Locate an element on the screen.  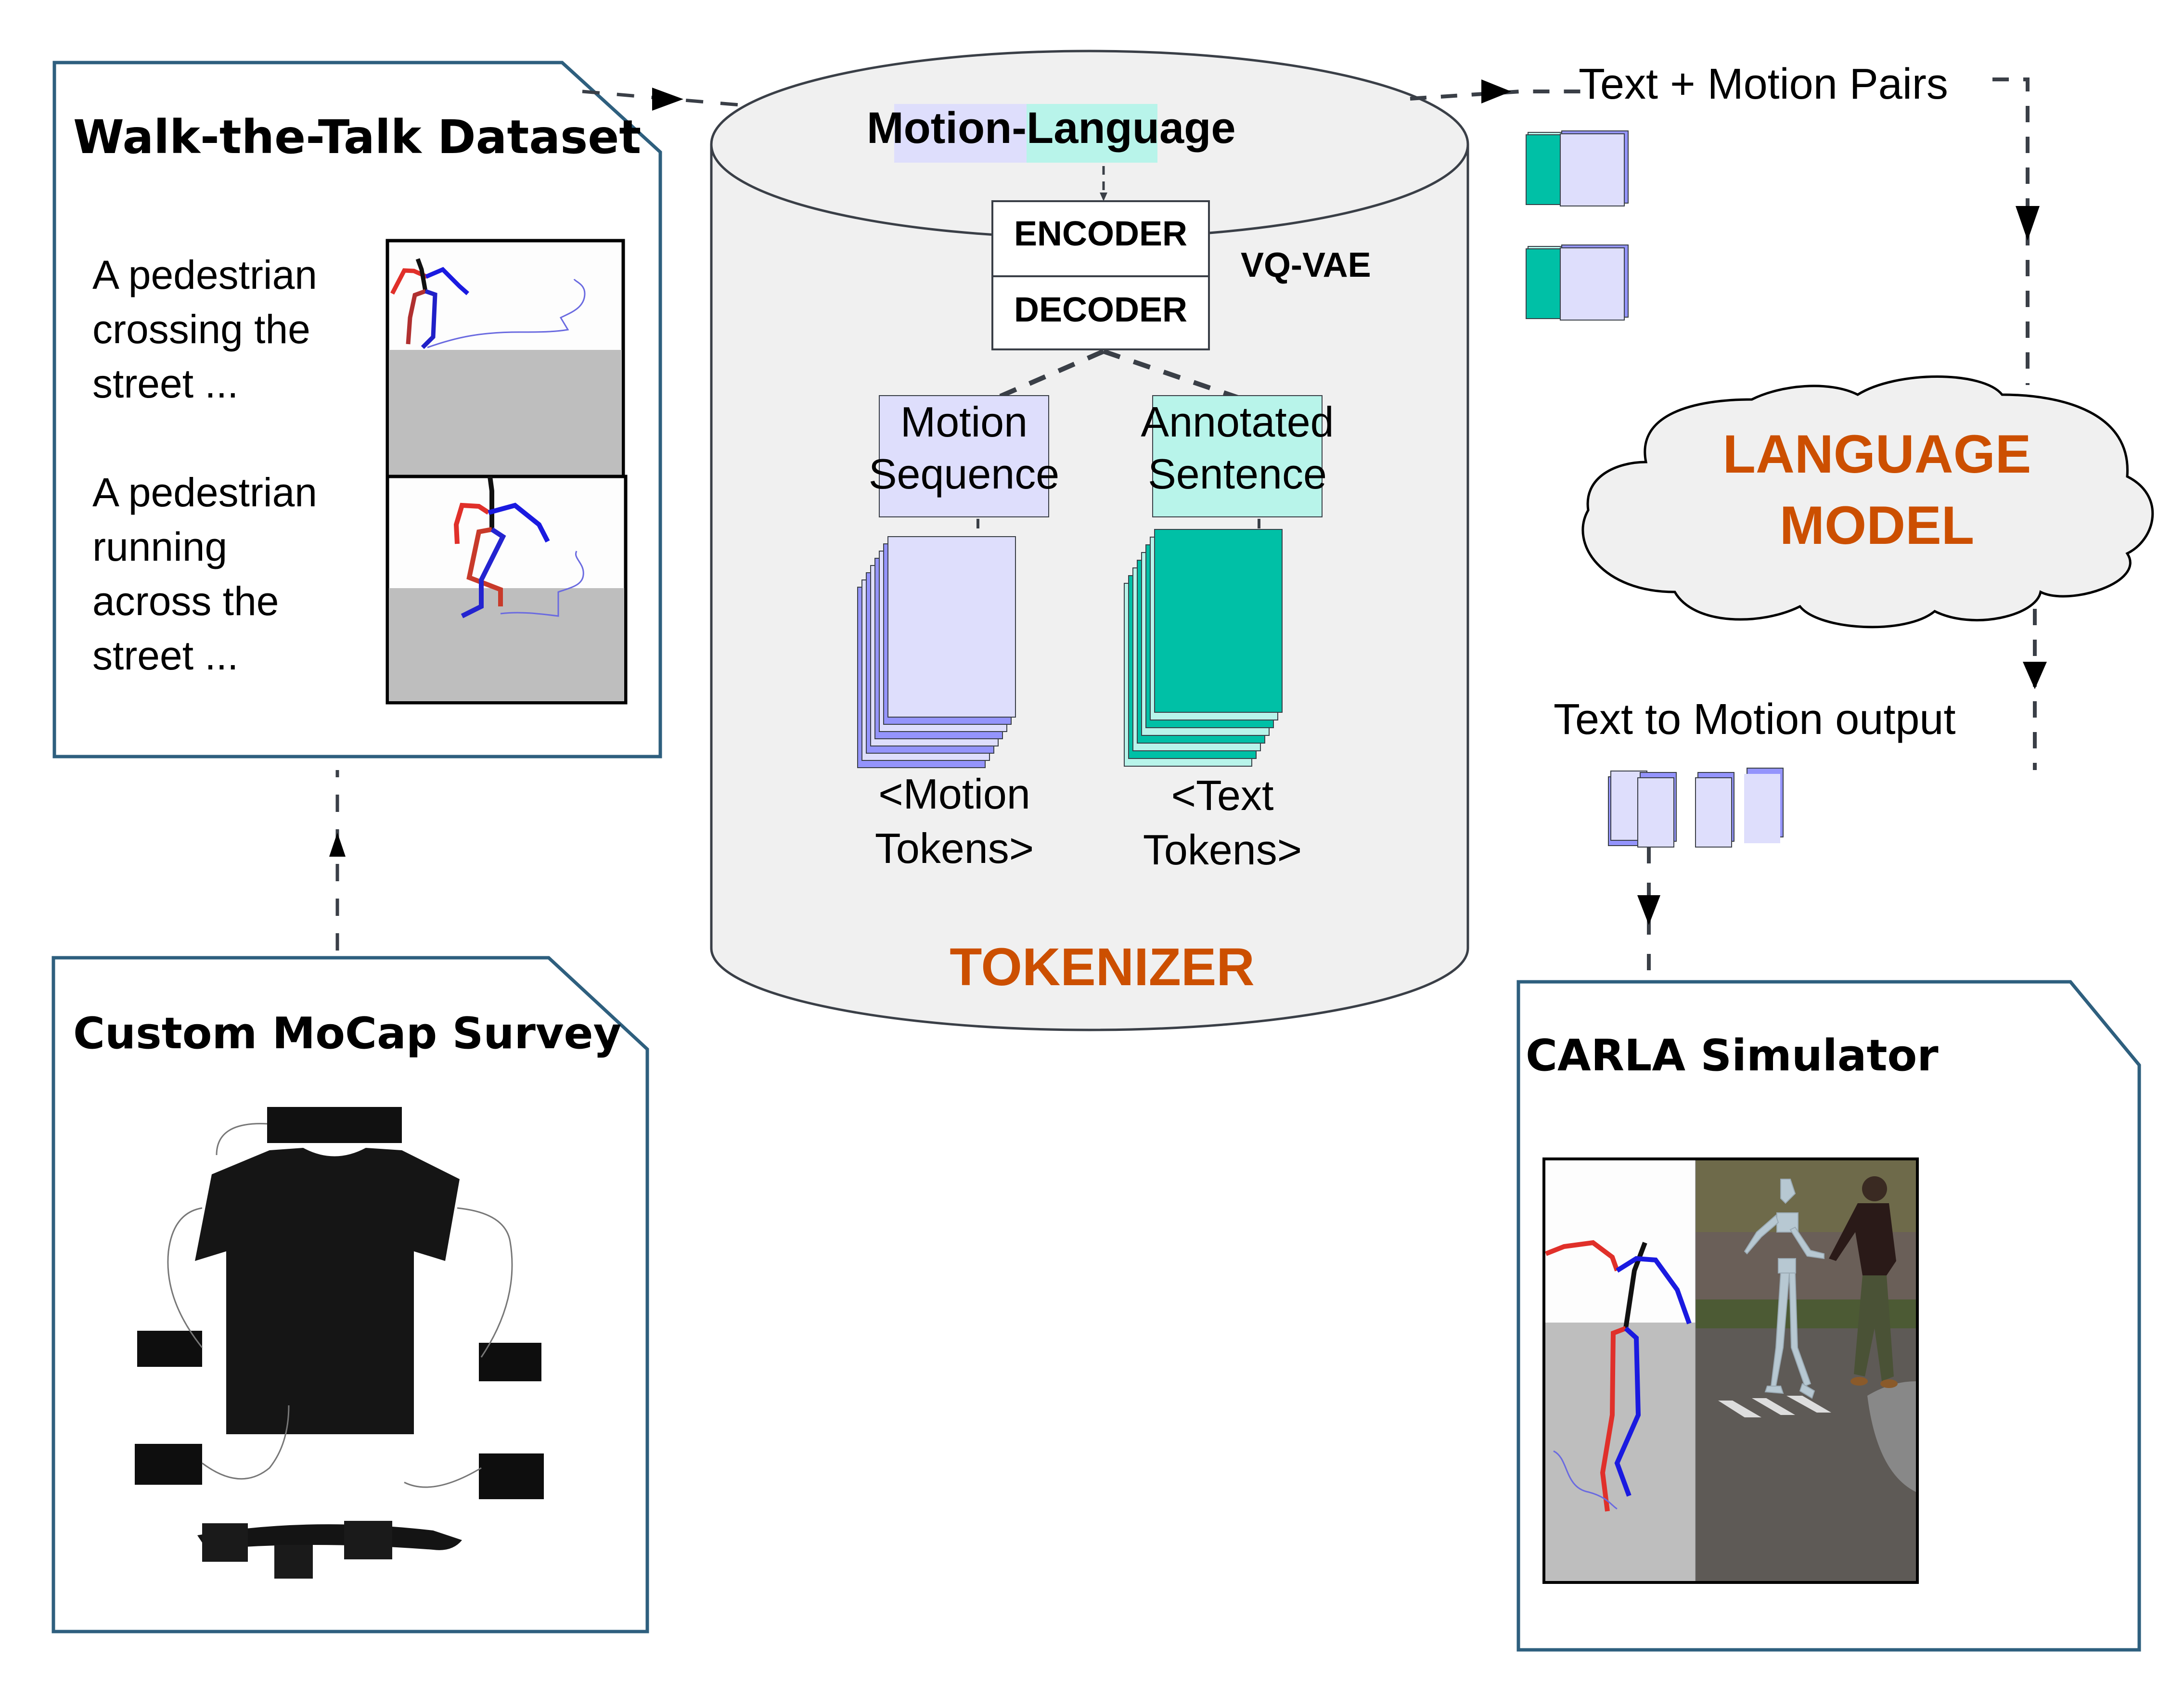
output-label: Text to Motion output is located at coordinates (1755, 719).